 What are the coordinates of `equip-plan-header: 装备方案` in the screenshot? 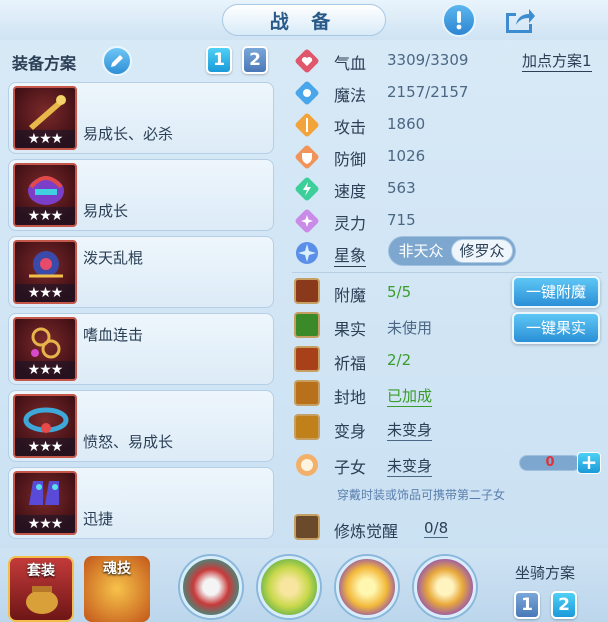 It's located at (143, 60).